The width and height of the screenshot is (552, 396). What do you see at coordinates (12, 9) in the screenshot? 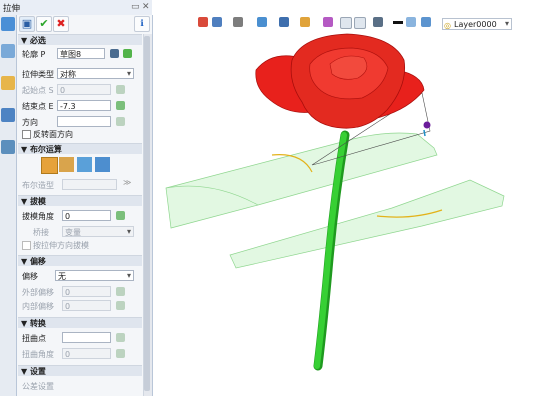
I see `dialog-title: 拉伸` at bounding box center [12, 9].